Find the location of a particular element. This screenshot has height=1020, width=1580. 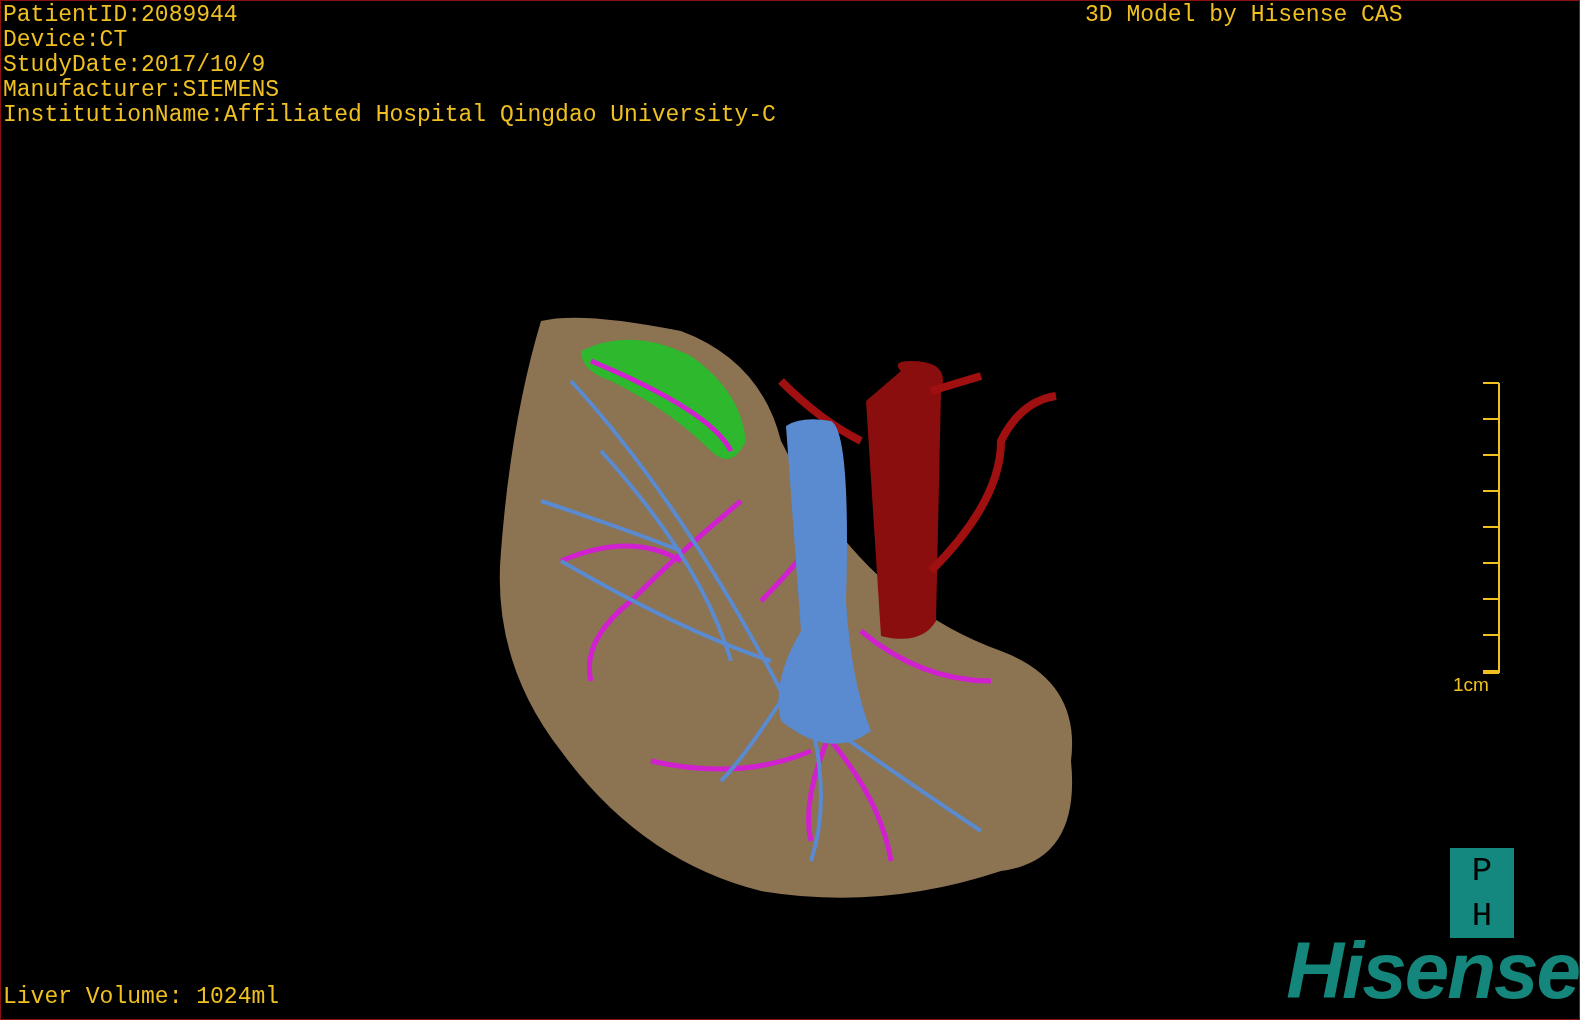

patient-info-text: InstitutionName:Affiliated Hospital Qingdao University-C is located at coordinates (389, 115).